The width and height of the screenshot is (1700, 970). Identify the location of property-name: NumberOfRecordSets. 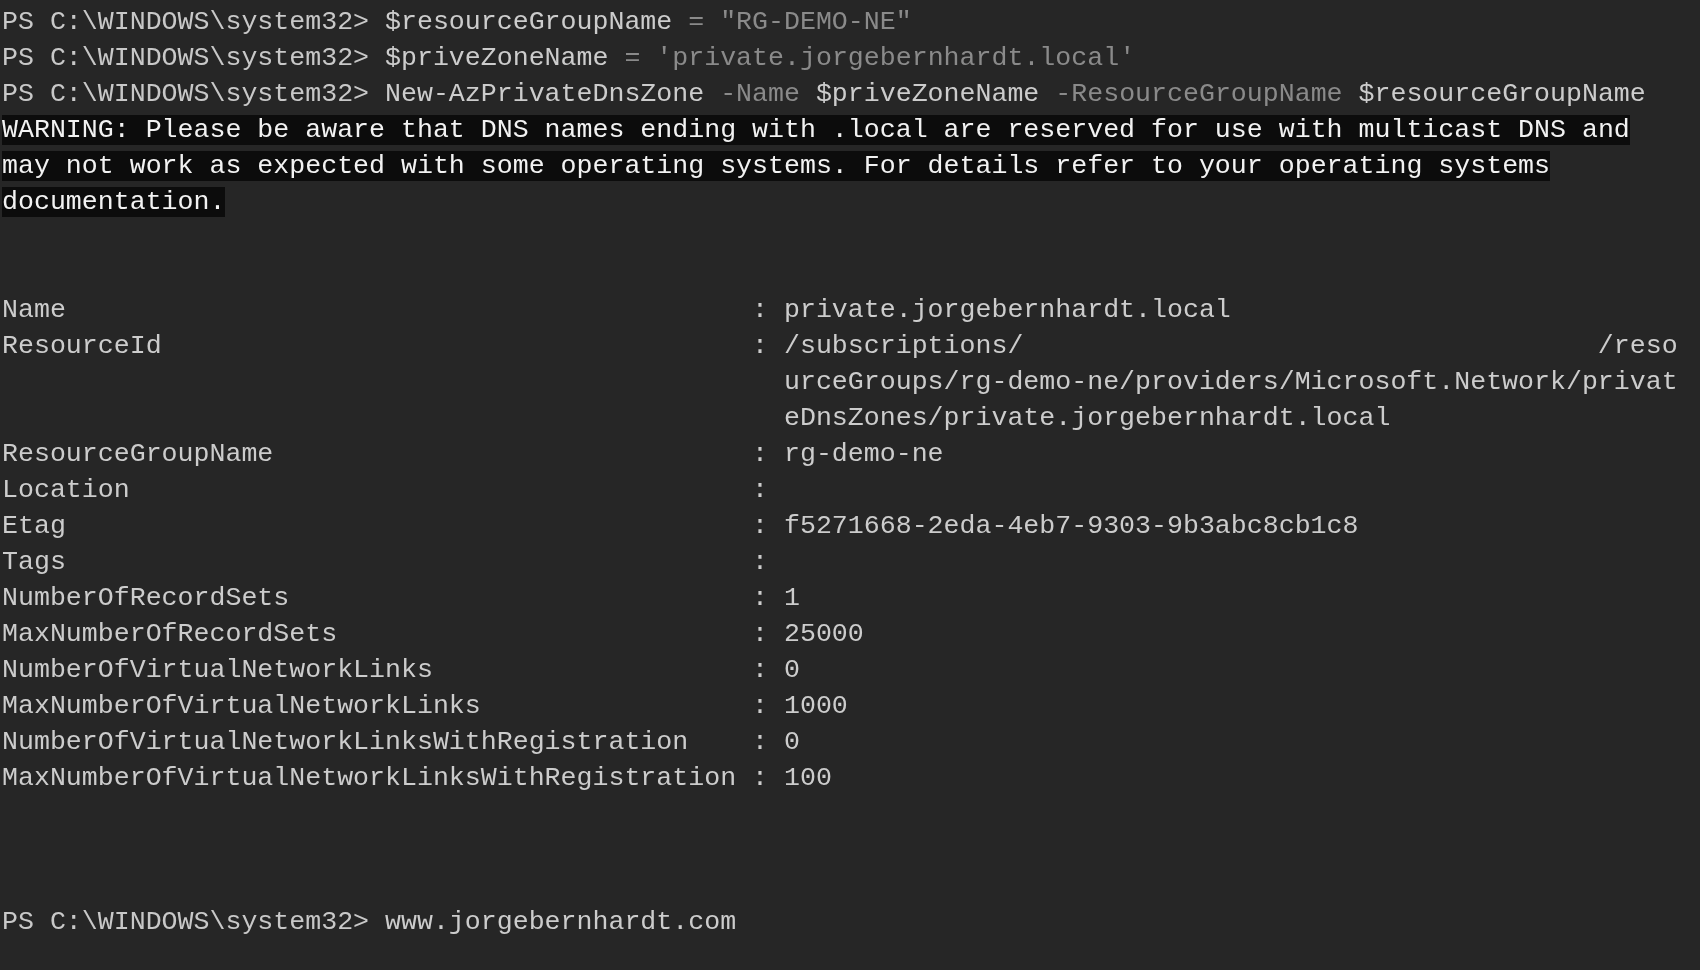
(146, 598).